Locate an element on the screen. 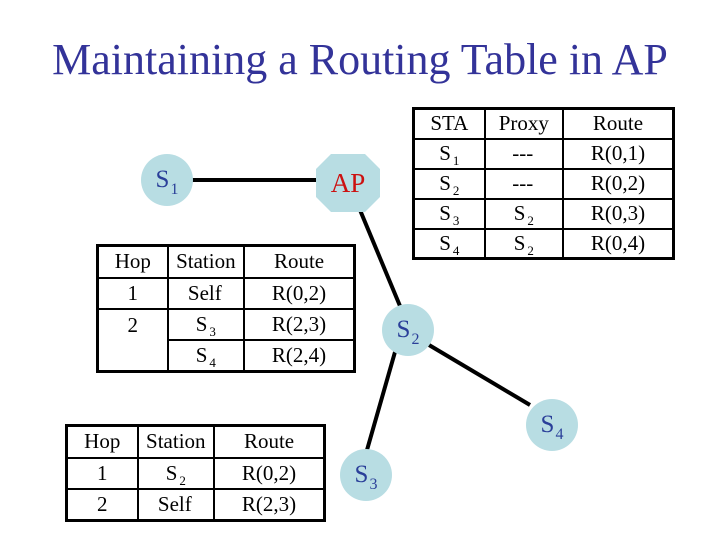 The width and height of the screenshot is (720, 540). table-row: 2 S3 R(2,3) is located at coordinates (226, 340).